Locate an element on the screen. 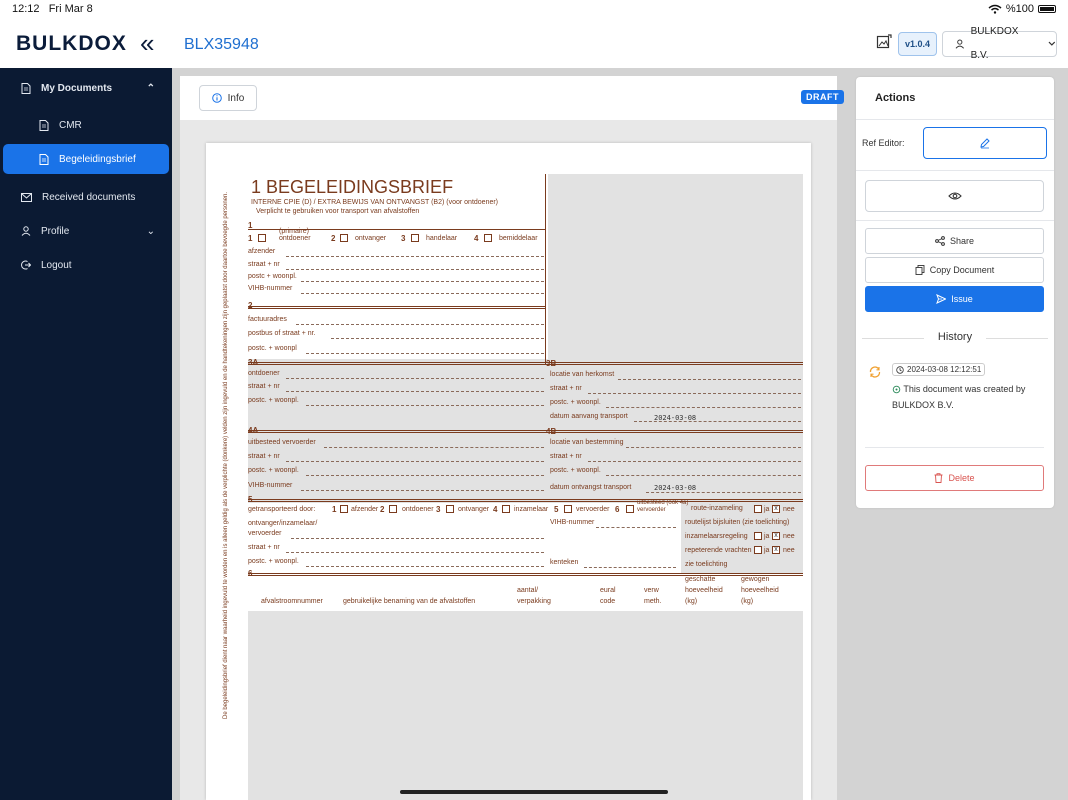 This screenshot has height=800, width=1068. sidebar-item-my-documents: My Documents ⌃ is located at coordinates (86, 88).